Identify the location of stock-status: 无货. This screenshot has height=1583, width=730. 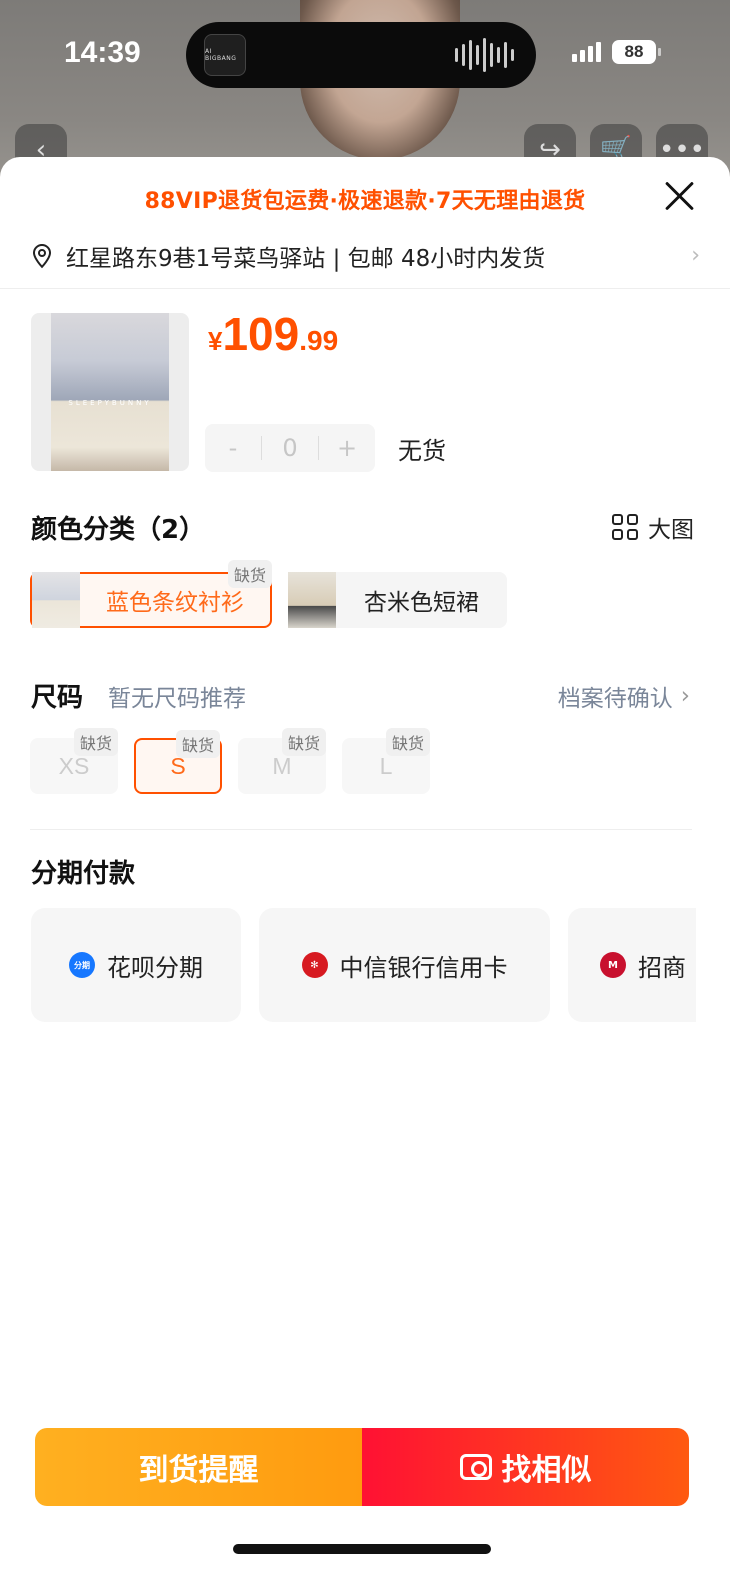
(422, 451).